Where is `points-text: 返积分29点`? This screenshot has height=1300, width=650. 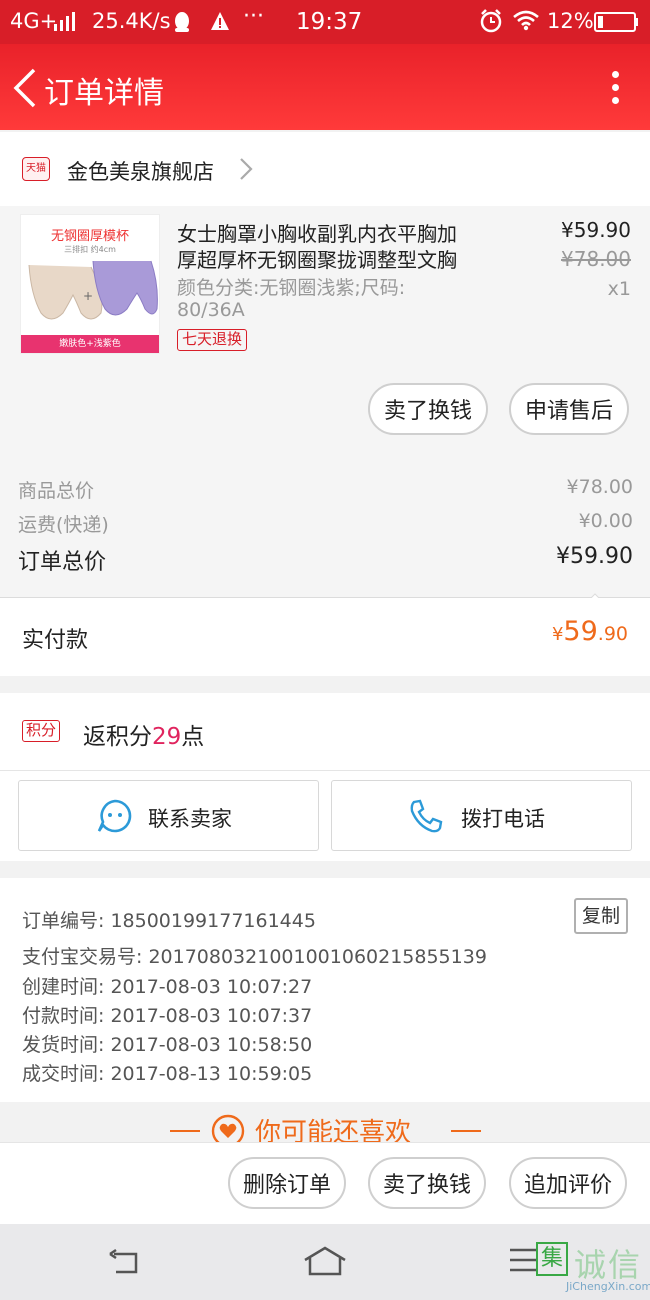 points-text: 返积分29点 is located at coordinates (143, 734).